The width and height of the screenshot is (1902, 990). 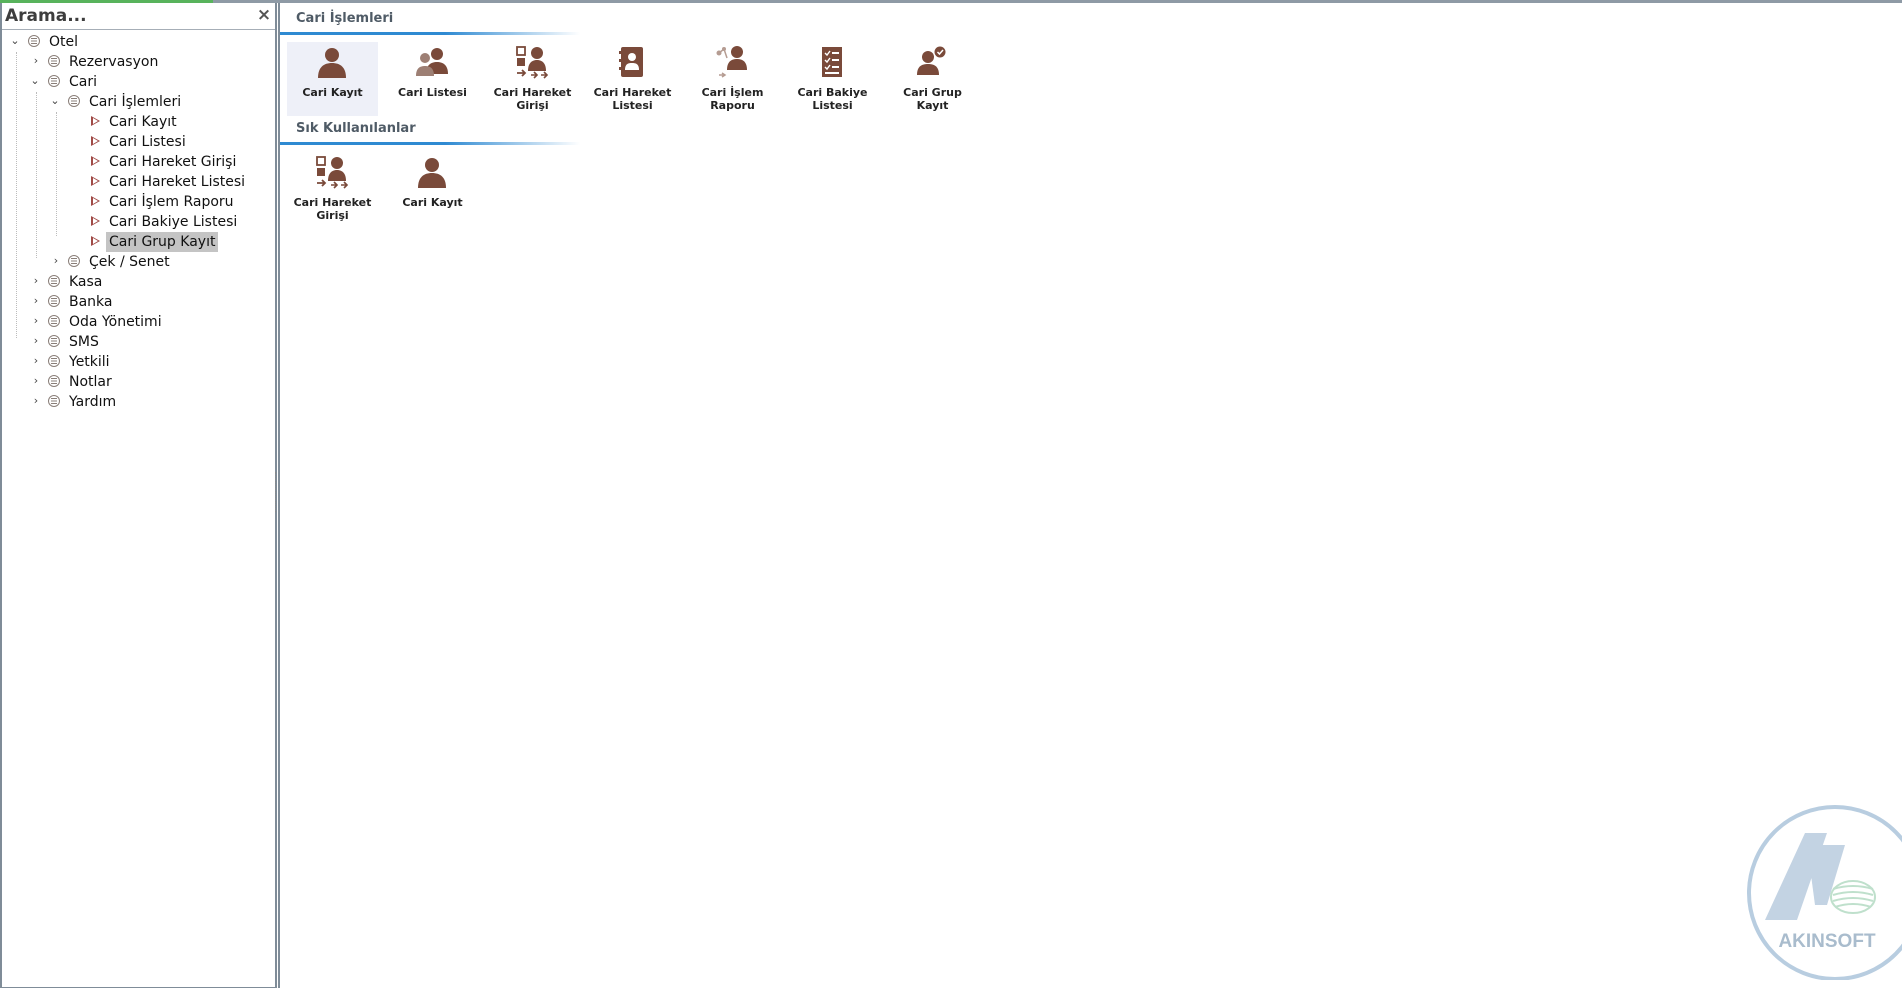 I want to click on tile-label: Cari İşlem Raporu, so click(x=732, y=99).